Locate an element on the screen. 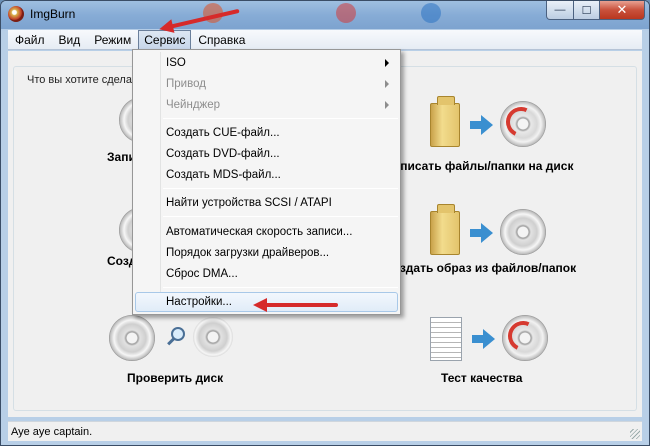 The image size is (650, 446). menu-item-iso: ISO is located at coordinates (266, 63).